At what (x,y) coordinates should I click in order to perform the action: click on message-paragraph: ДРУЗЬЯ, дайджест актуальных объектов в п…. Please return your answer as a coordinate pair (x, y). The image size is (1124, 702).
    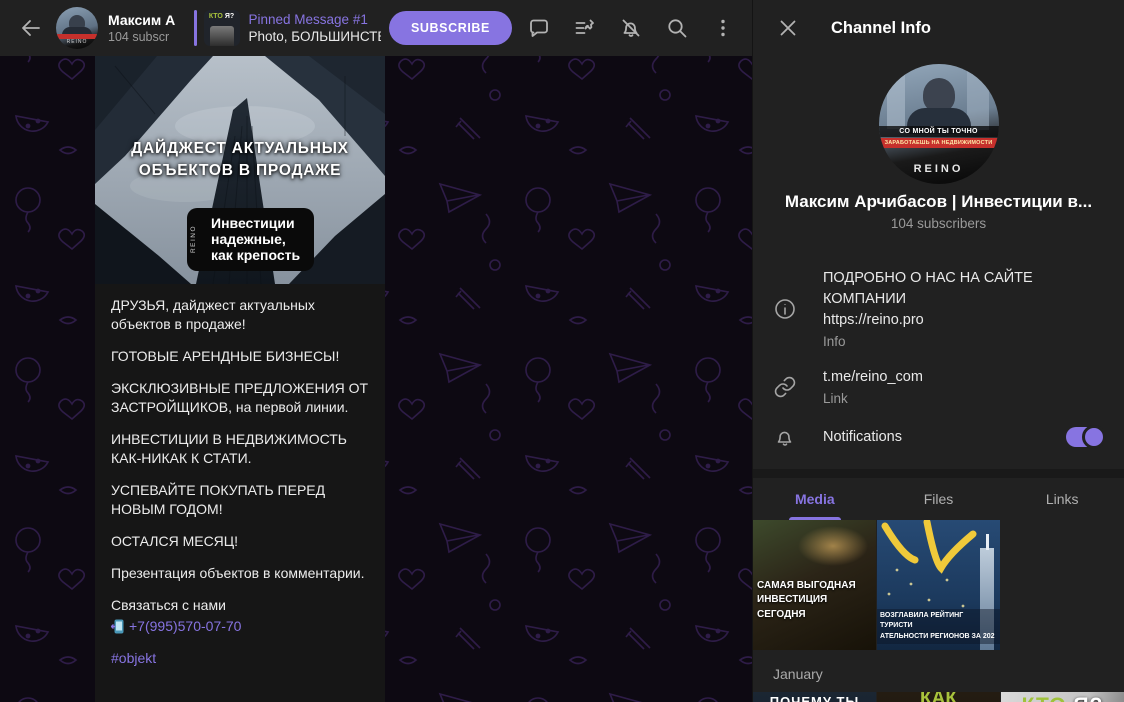
    Looking at the image, I should click on (213, 315).